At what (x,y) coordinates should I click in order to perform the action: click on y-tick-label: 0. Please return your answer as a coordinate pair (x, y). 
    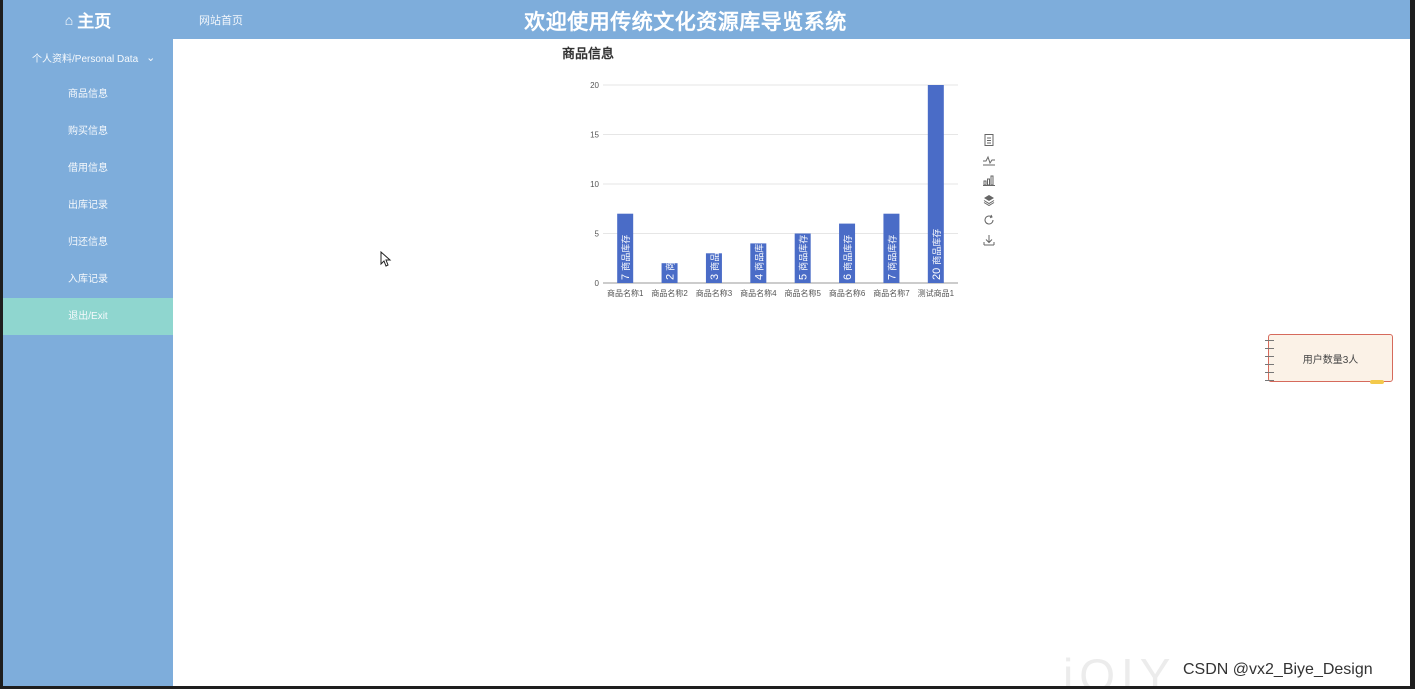
    Looking at the image, I should click on (597, 283).